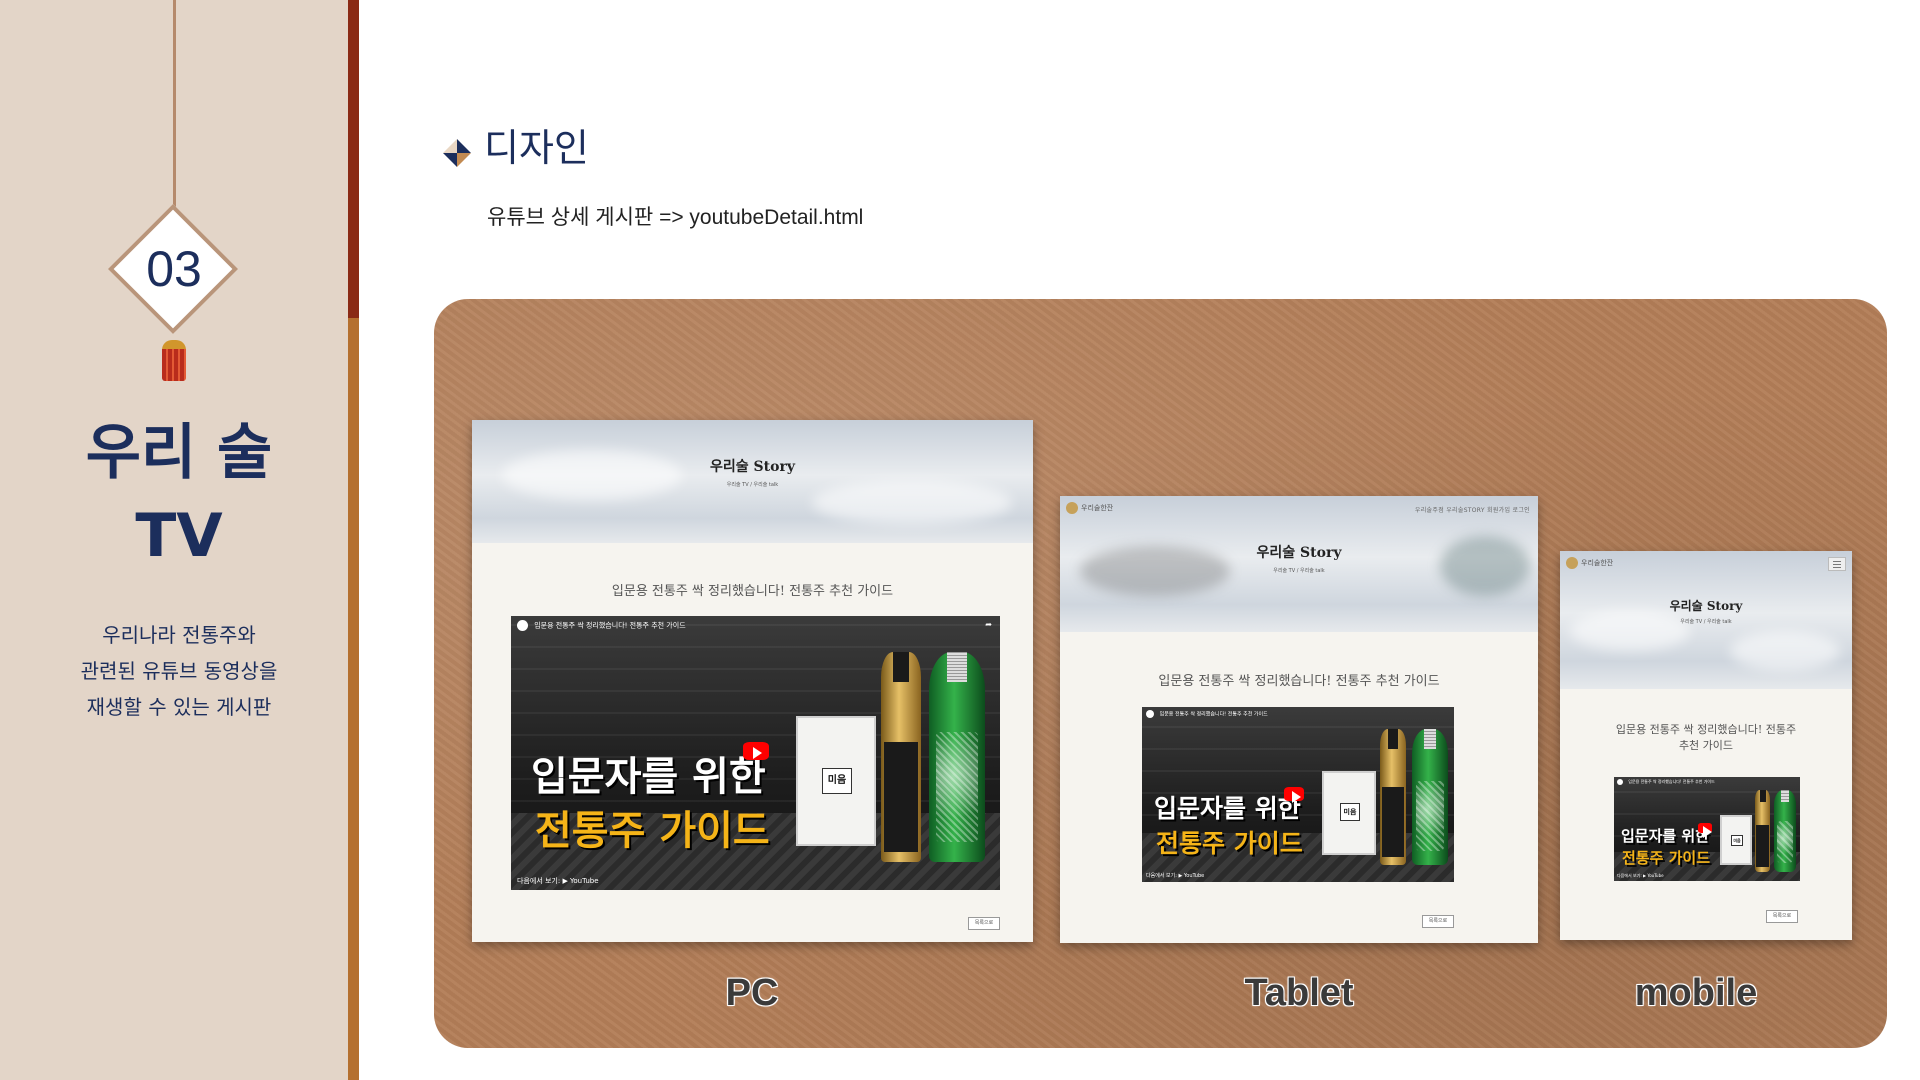  I want to click on sidebar-description-line2: 관련된 유튜브 동영상을, so click(179, 671).